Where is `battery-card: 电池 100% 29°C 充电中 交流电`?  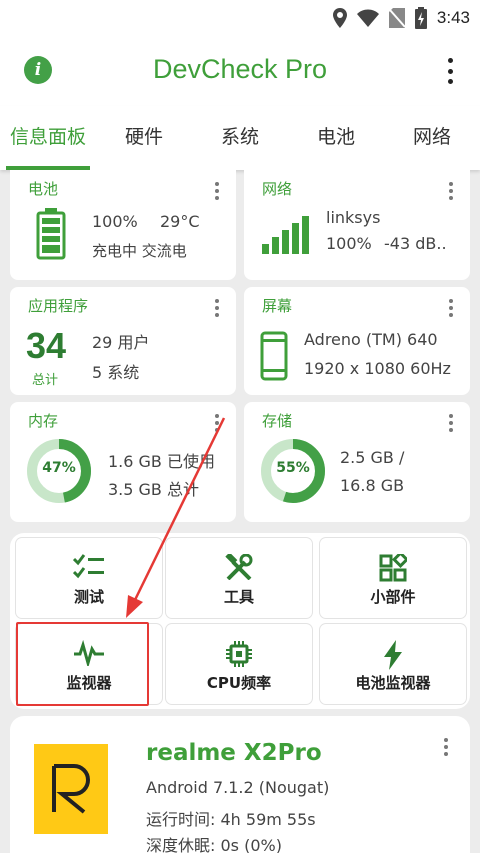
battery-card: 电池 100% 29°C 充电中 交流电 is located at coordinates (123, 225).